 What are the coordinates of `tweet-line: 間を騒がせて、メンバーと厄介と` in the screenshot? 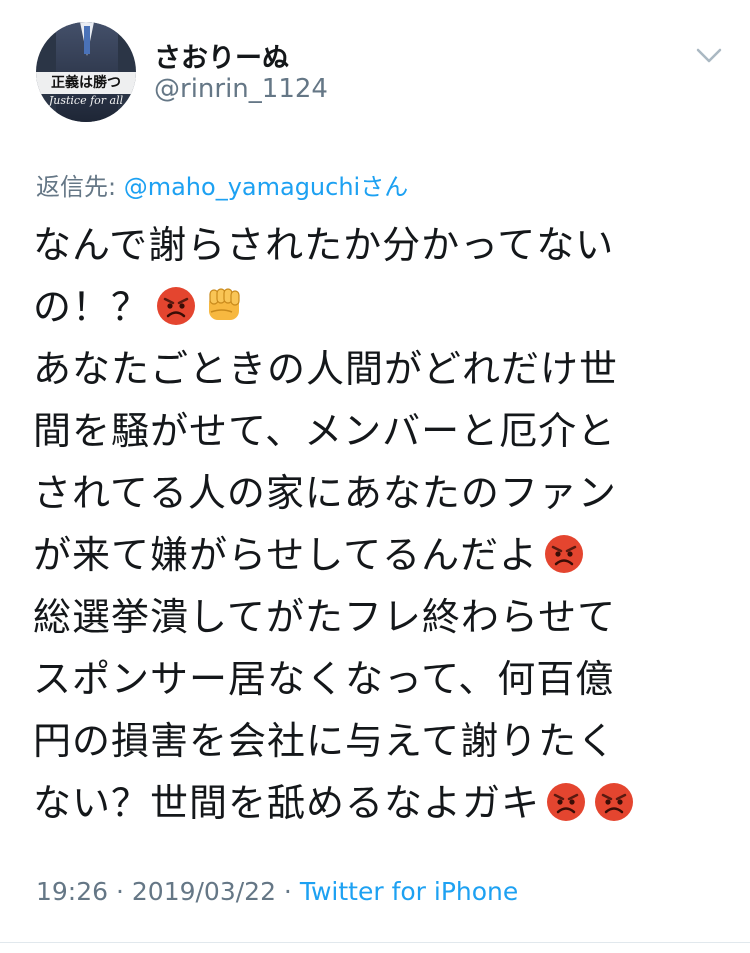 It's located at (378, 431).